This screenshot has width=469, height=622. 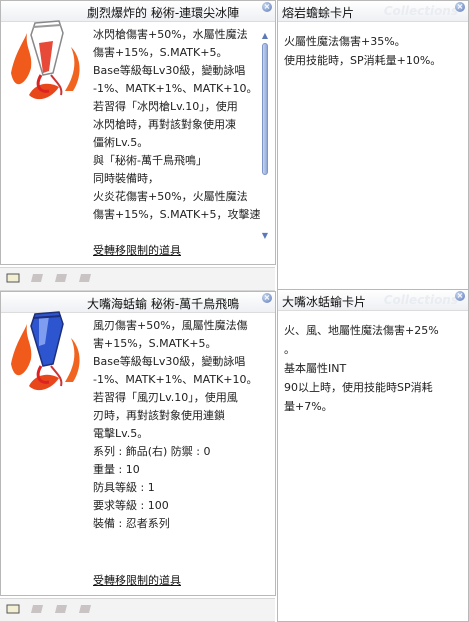 What do you see at coordinates (373, 11) in the screenshot?
I see `card-titlebar: Collections 熔岩蟾蜍卡片 ×` at bounding box center [373, 11].